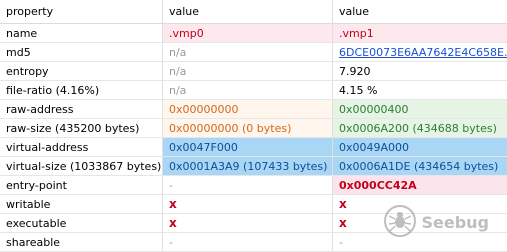 The height and width of the screenshot is (252, 507). I want to click on property-label: executable, so click(81, 223).